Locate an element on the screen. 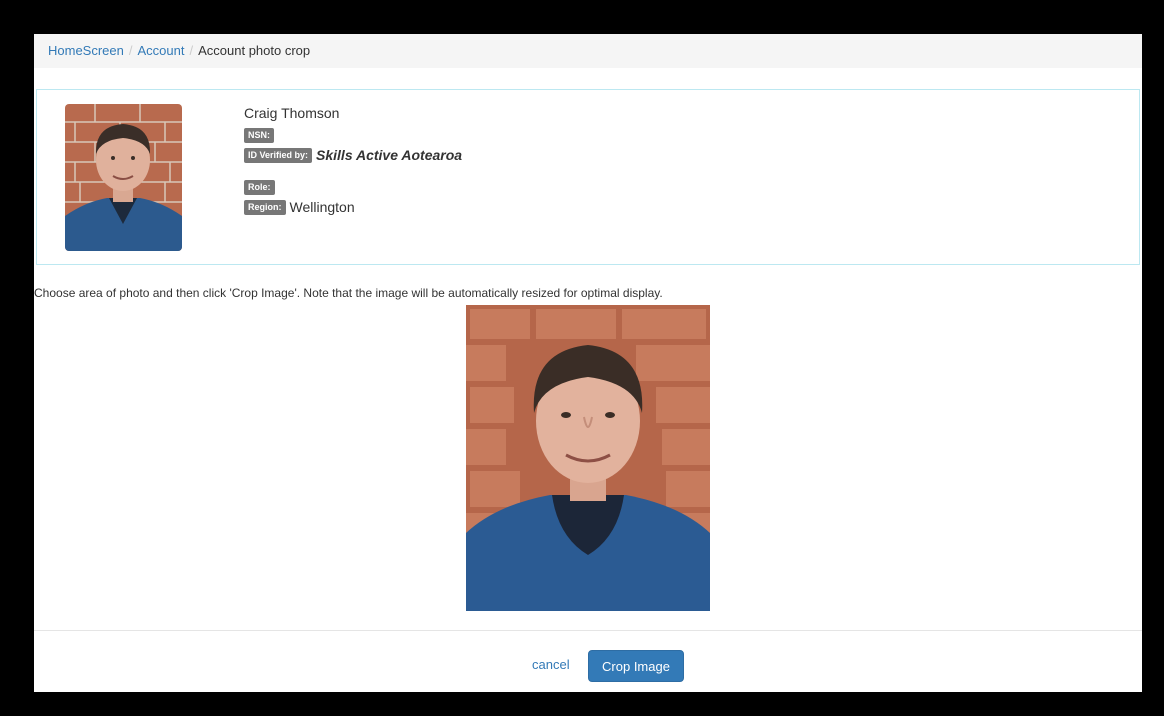 This screenshot has height=716, width=1164. nsn-label: NSN: is located at coordinates (259, 135).